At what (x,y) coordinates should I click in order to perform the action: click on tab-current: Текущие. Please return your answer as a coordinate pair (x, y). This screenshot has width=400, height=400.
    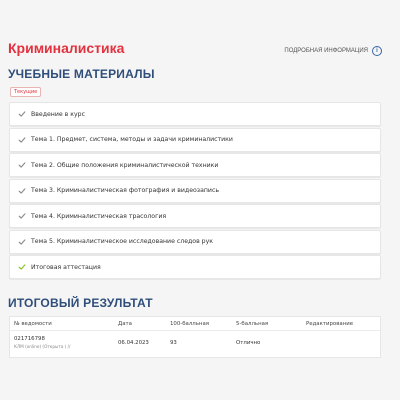
    Looking at the image, I should click on (26, 92).